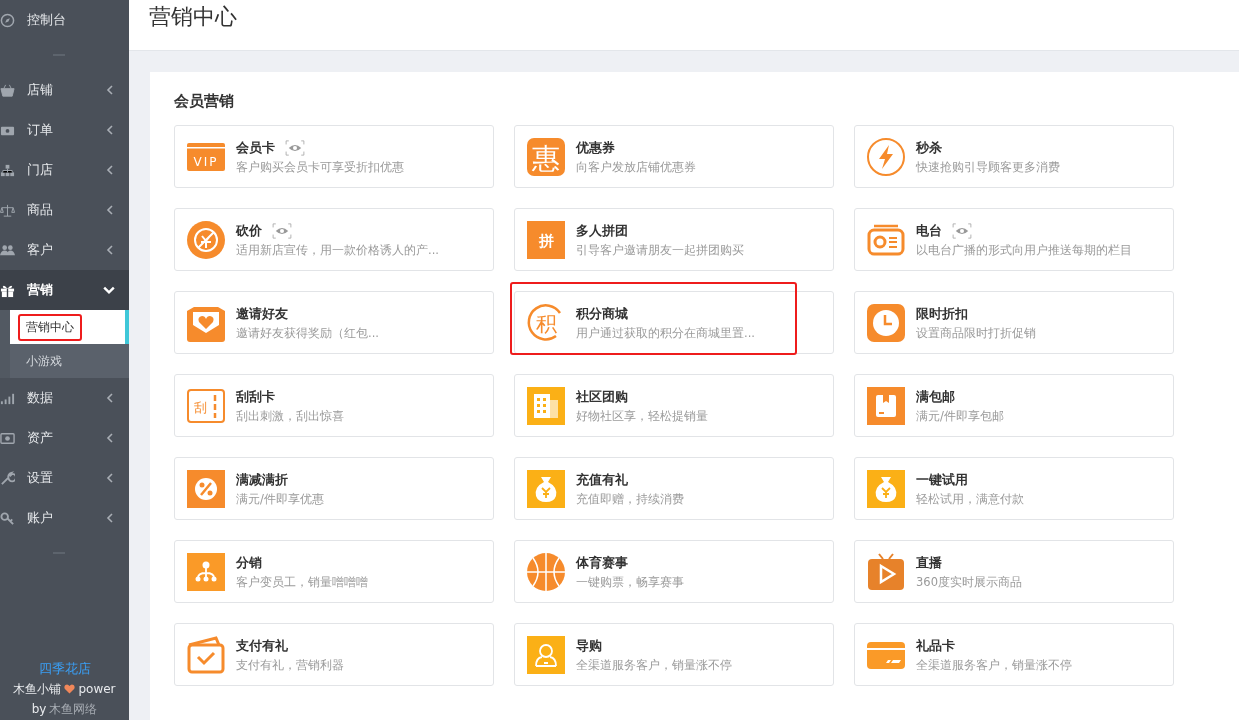  Describe the element at coordinates (249, 562) in the screenshot. I see `card-title: 分销` at that location.